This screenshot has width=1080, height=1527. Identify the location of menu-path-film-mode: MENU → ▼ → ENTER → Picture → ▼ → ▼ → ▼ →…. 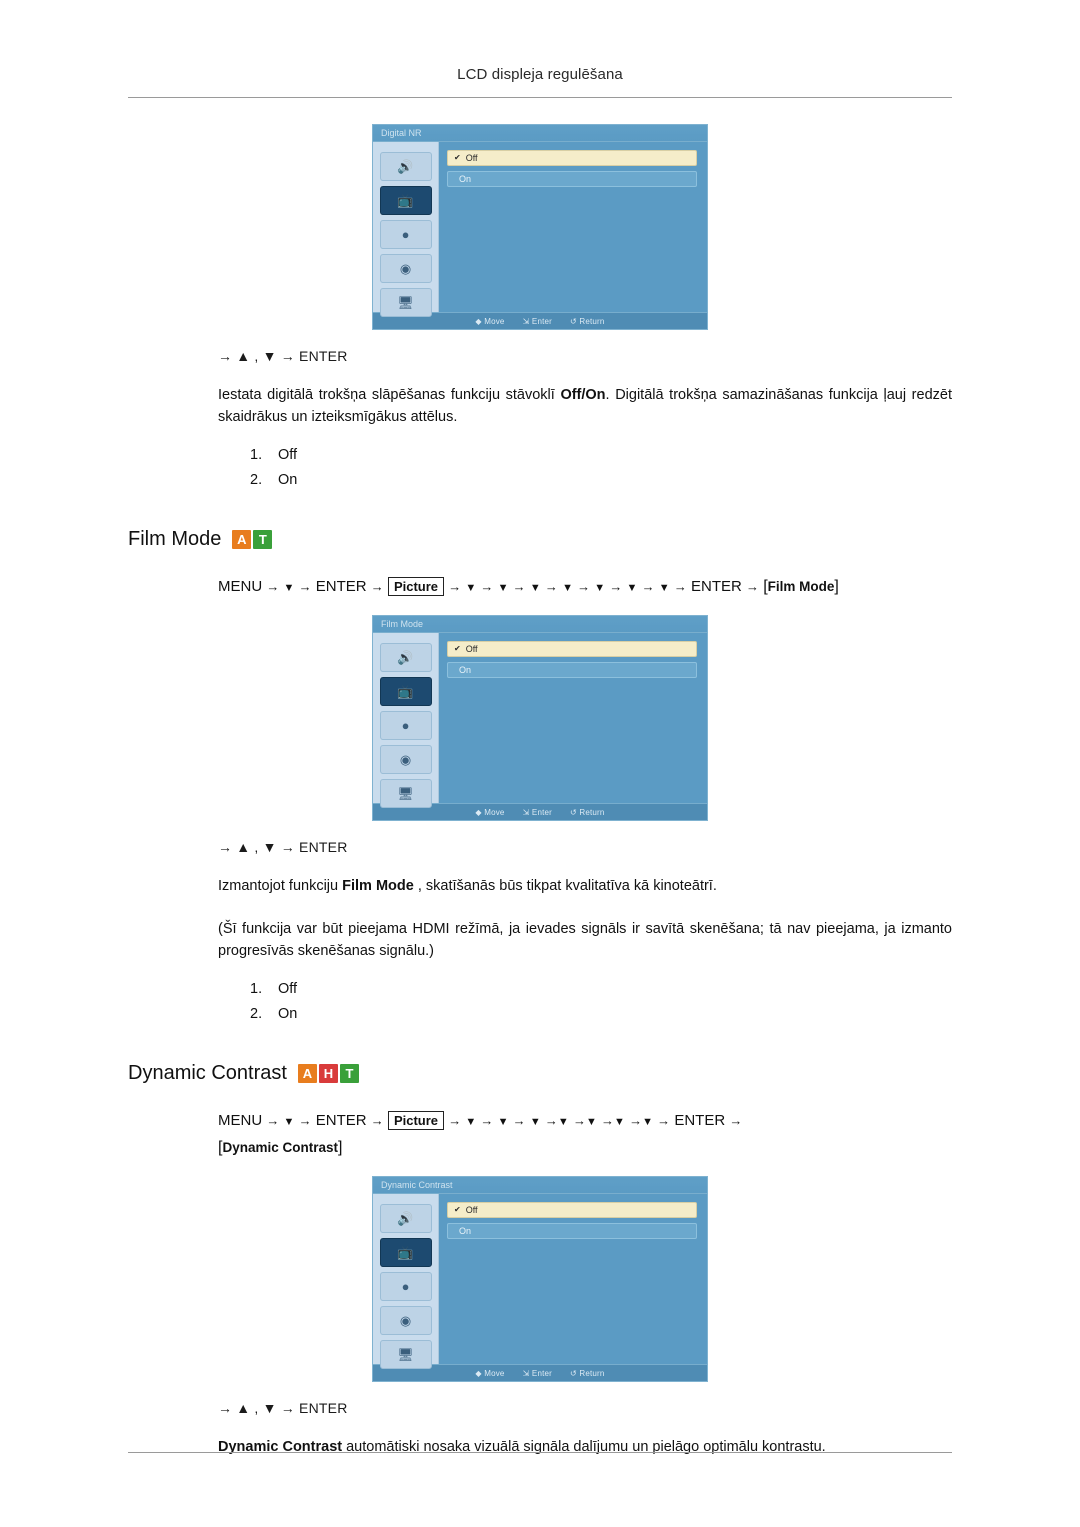
(528, 586).